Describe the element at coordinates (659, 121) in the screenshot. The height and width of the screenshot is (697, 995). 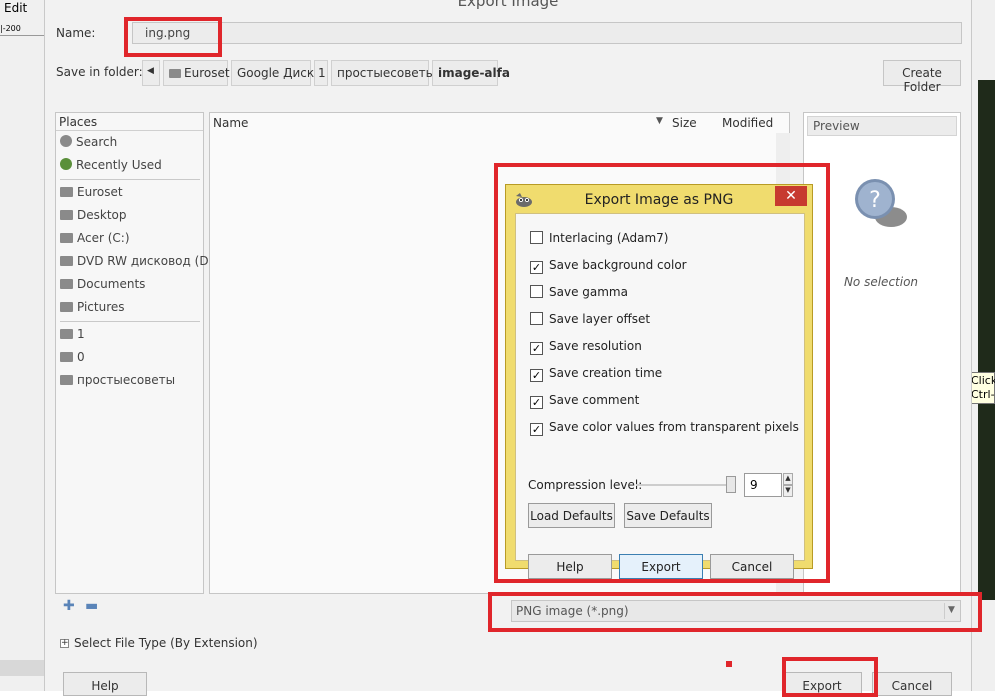
I see `sort-arrow-icon: ▼` at that location.